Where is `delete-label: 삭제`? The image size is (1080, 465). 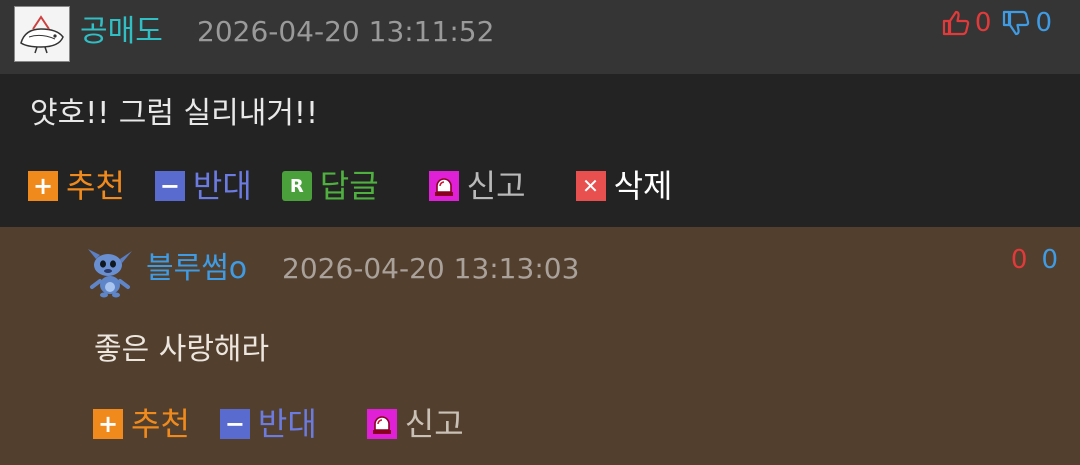
delete-label: 삭제 is located at coordinates (643, 186).